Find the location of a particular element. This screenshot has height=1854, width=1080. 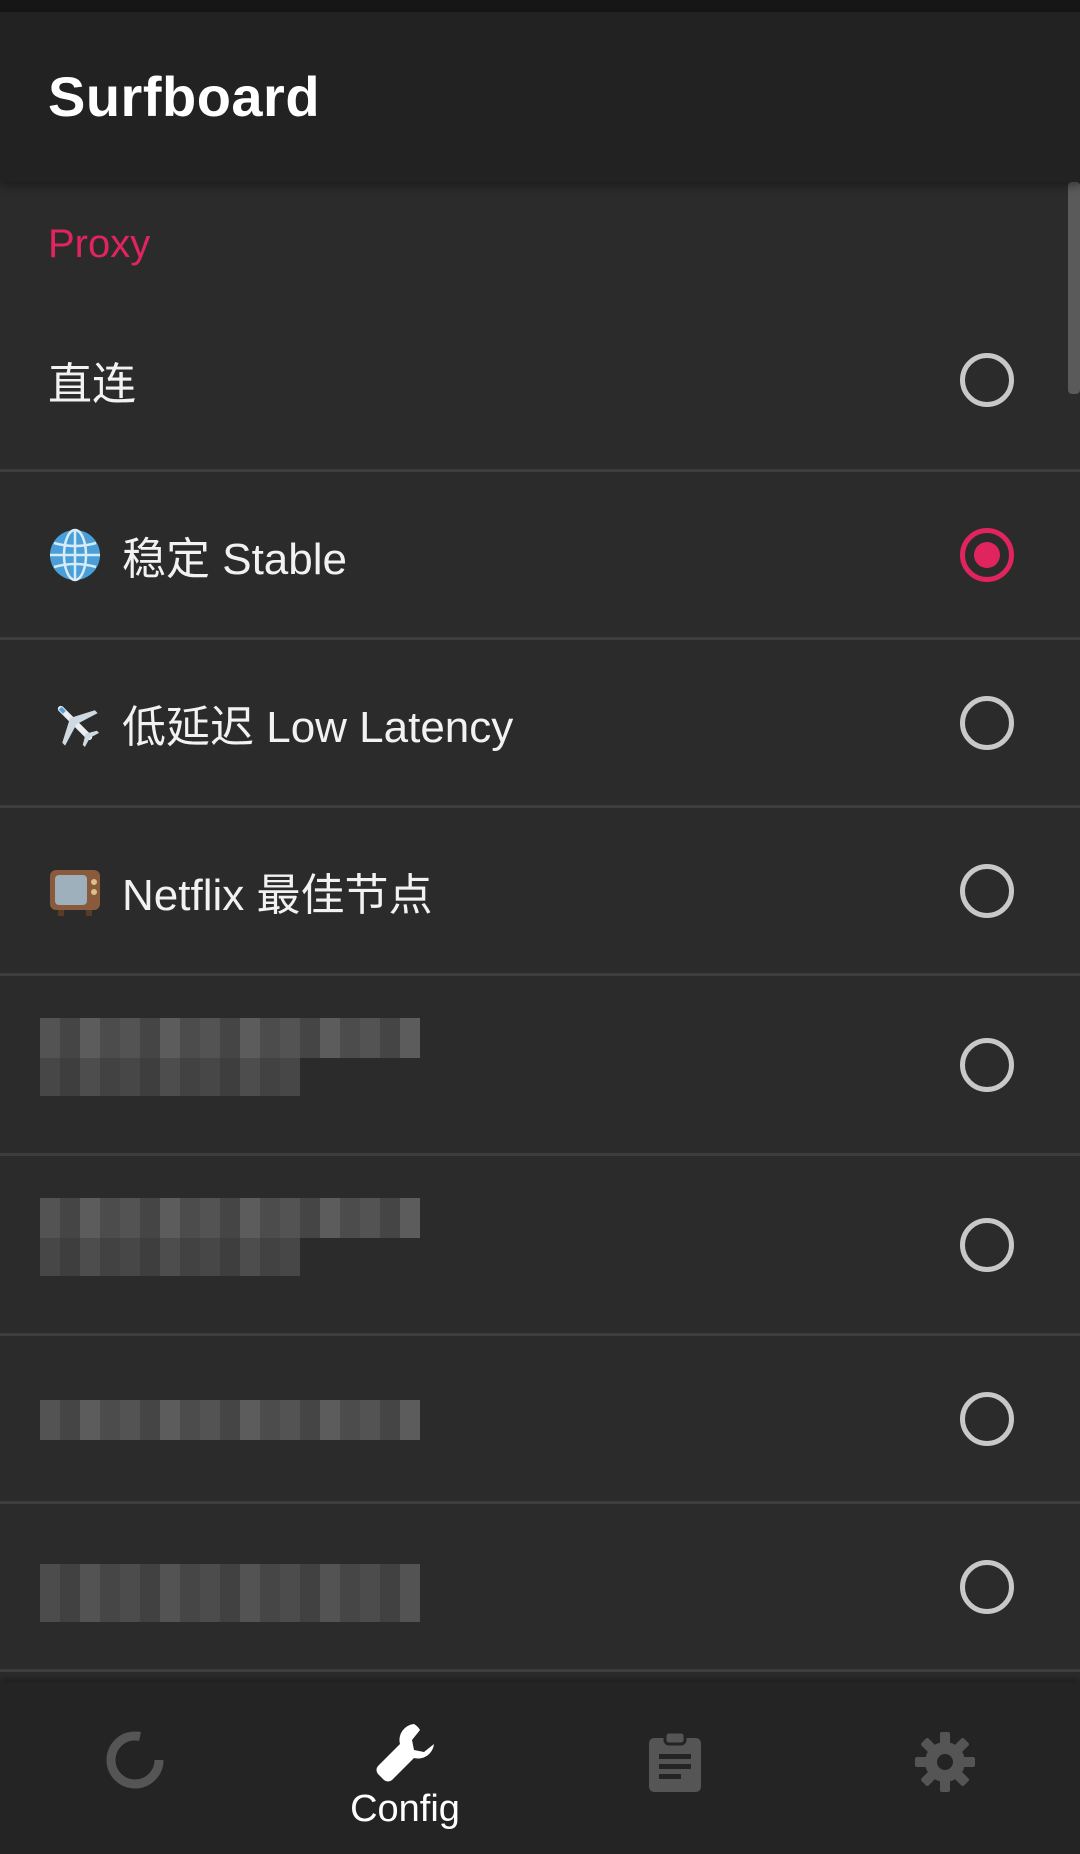

gear-icon is located at coordinates (945, 1764).